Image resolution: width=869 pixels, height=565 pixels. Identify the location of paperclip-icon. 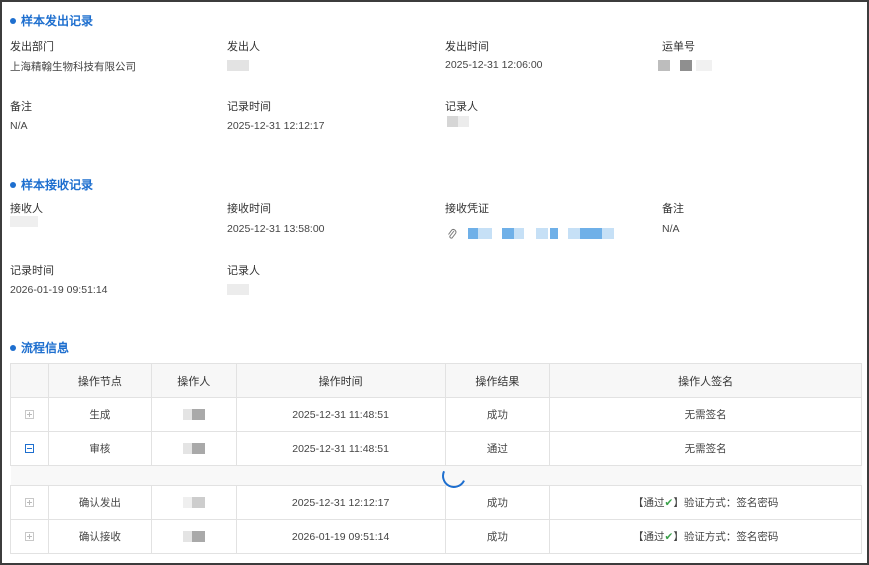
(452, 235).